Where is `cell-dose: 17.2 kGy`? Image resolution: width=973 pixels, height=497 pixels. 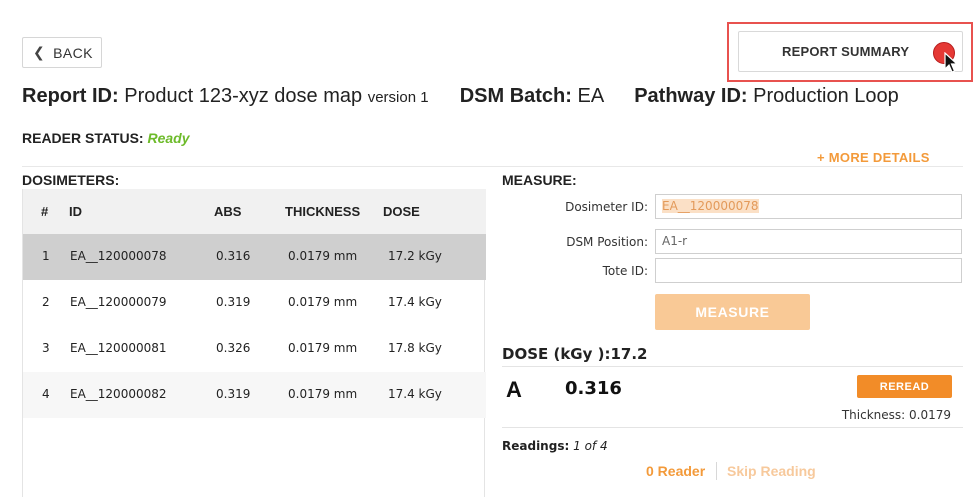
cell-dose: 17.2 kGy is located at coordinates (415, 256).